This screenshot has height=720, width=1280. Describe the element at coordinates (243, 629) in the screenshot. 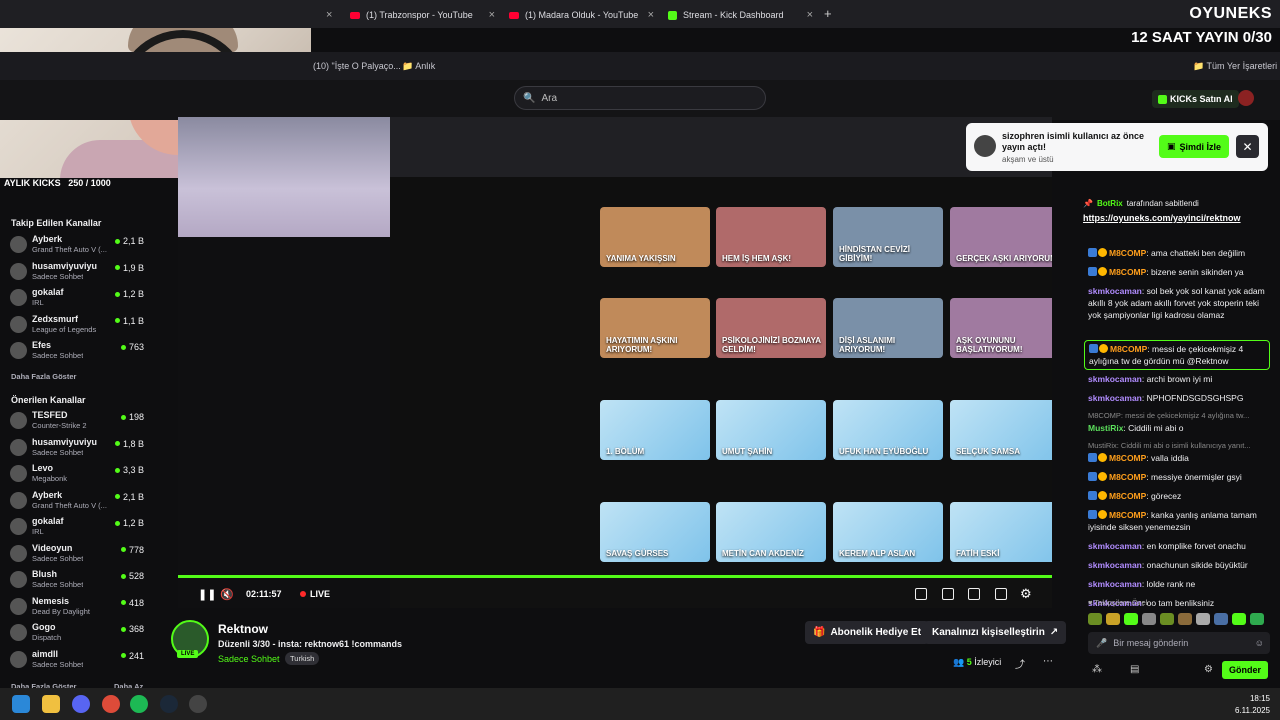

I see `streamer-name: Rektnow` at that location.